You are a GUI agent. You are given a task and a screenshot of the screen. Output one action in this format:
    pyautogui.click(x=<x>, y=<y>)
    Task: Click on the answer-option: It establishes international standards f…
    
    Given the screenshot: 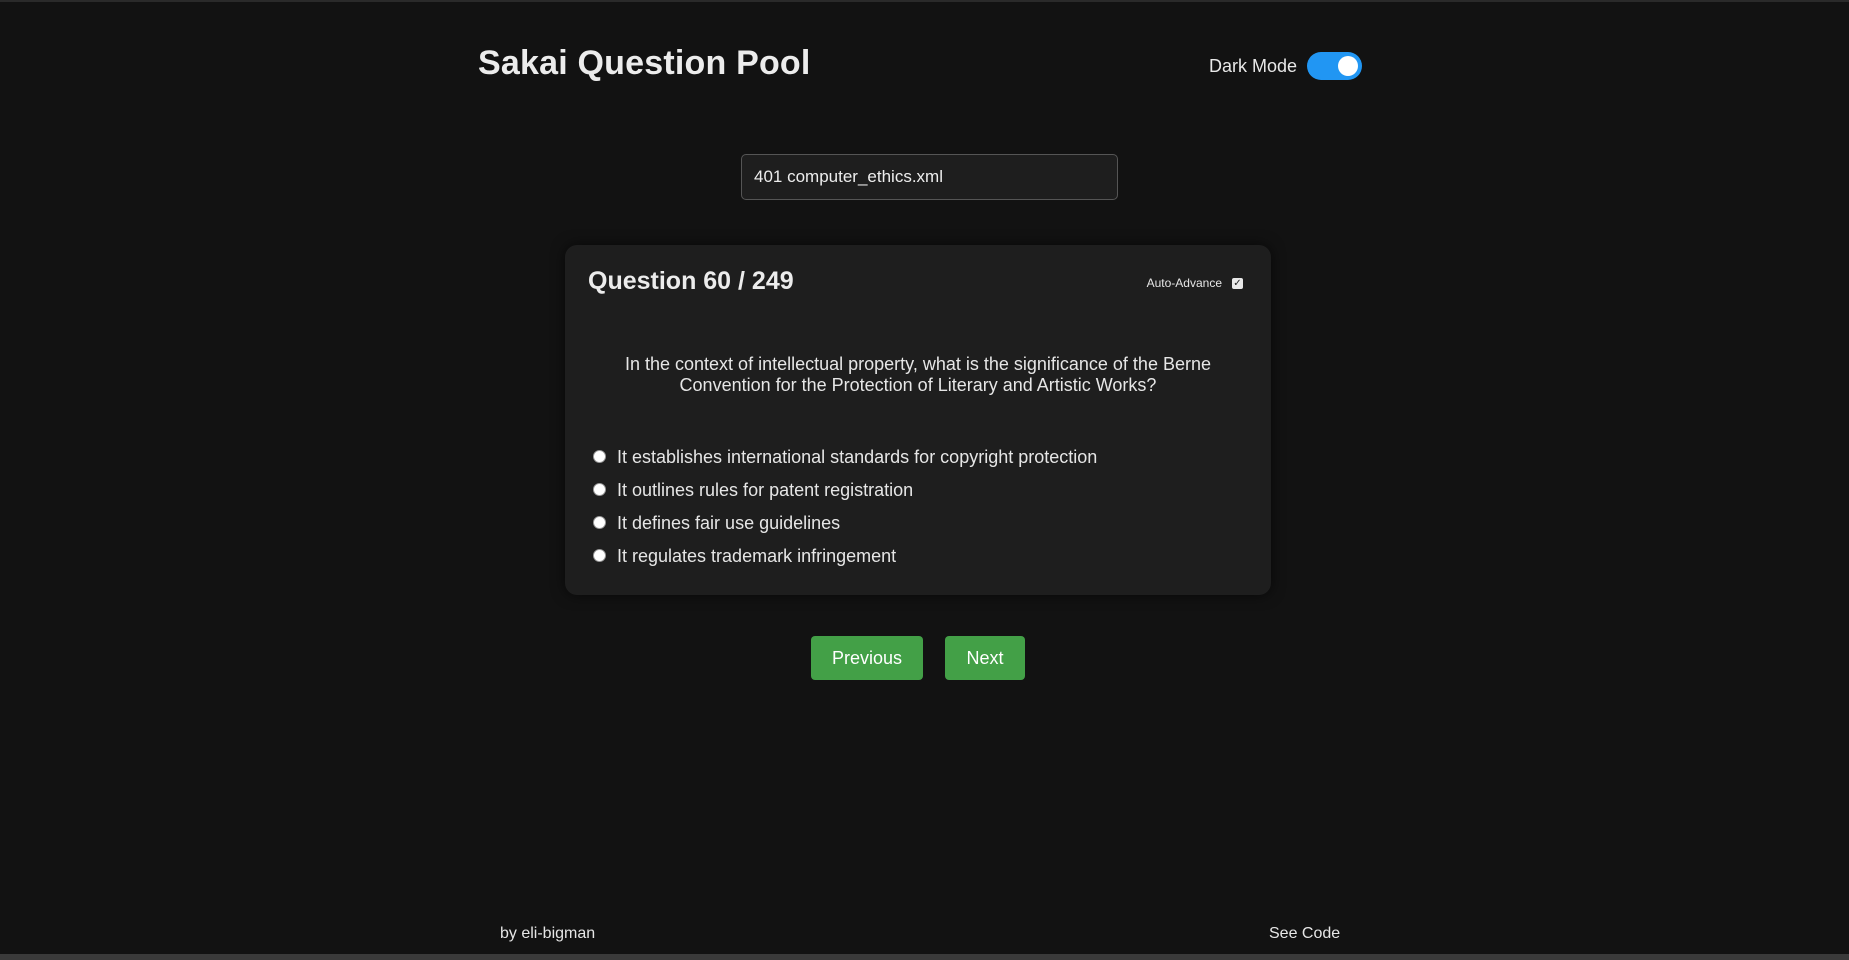 What is the action you would take?
    pyautogui.click(x=845, y=457)
    